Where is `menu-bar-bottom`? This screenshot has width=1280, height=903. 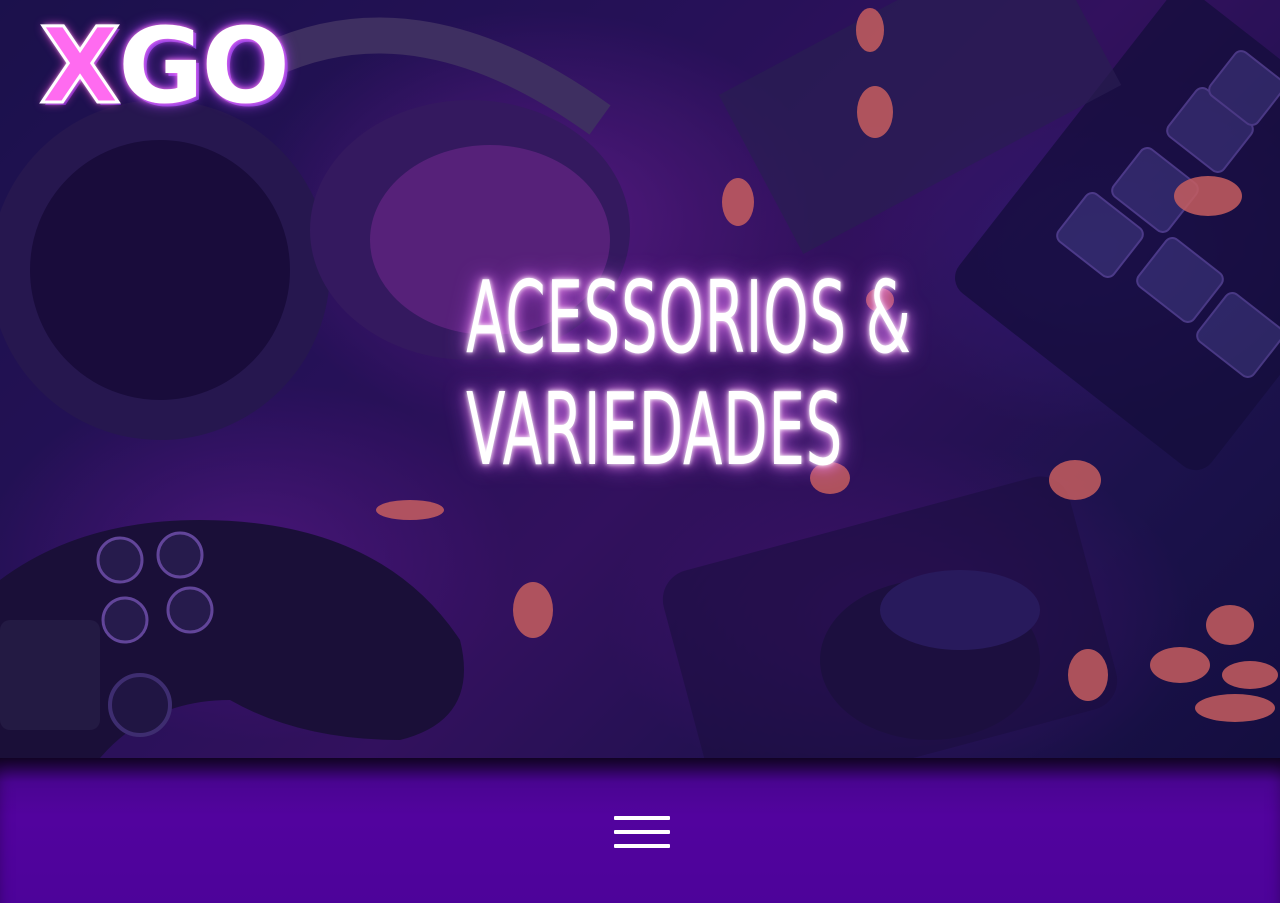
menu-bar-bottom is located at coordinates (642, 846).